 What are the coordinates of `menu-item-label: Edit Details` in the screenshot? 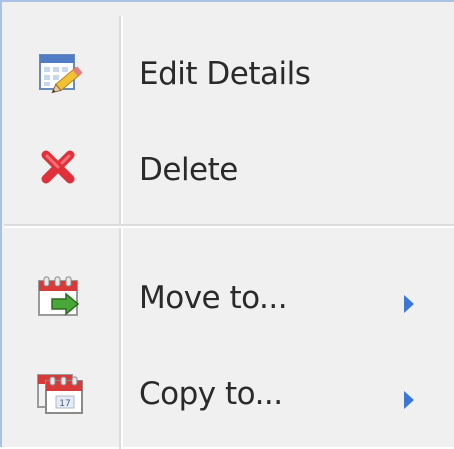 It's located at (225, 74).